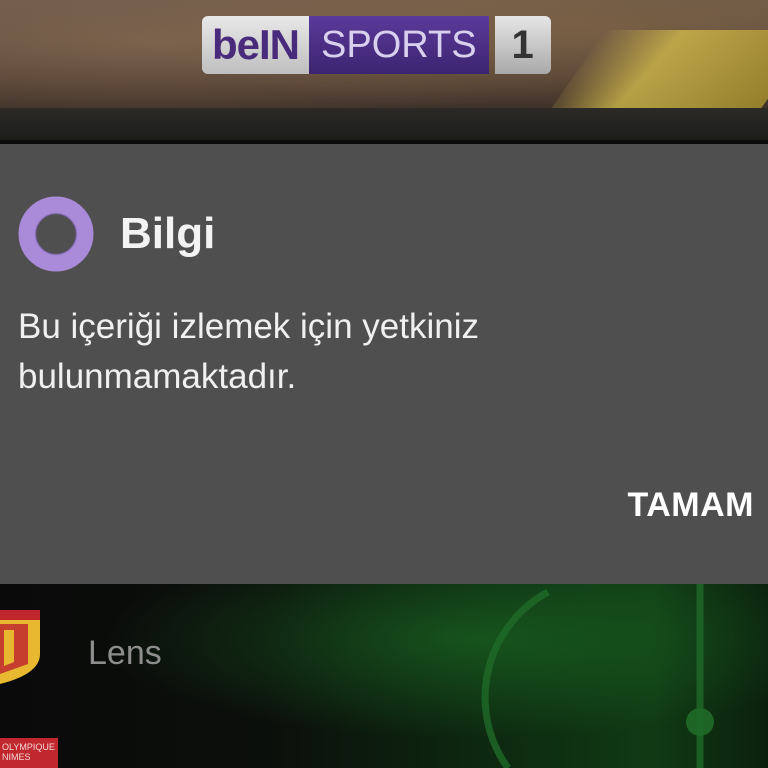 This screenshot has width=768, height=768. I want to click on dialog-header: Bilgi, so click(116, 234).